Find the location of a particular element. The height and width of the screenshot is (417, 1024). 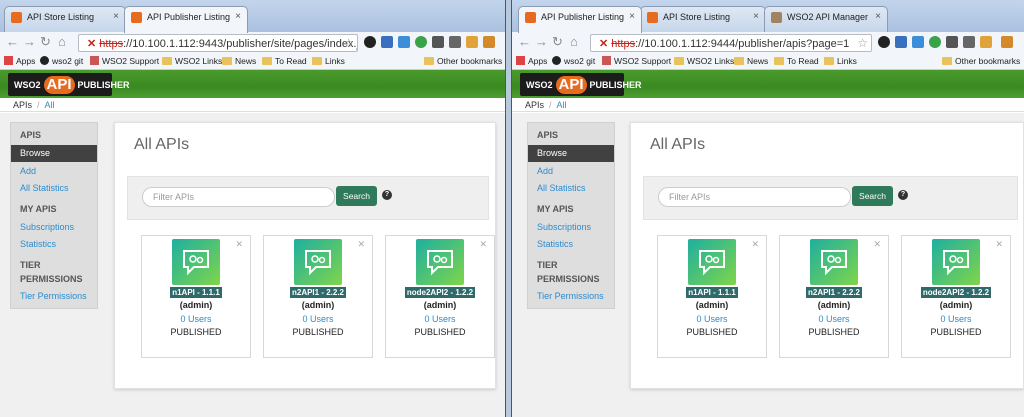

sidebar-item-statistics: Statistics is located at coordinates (54, 244).